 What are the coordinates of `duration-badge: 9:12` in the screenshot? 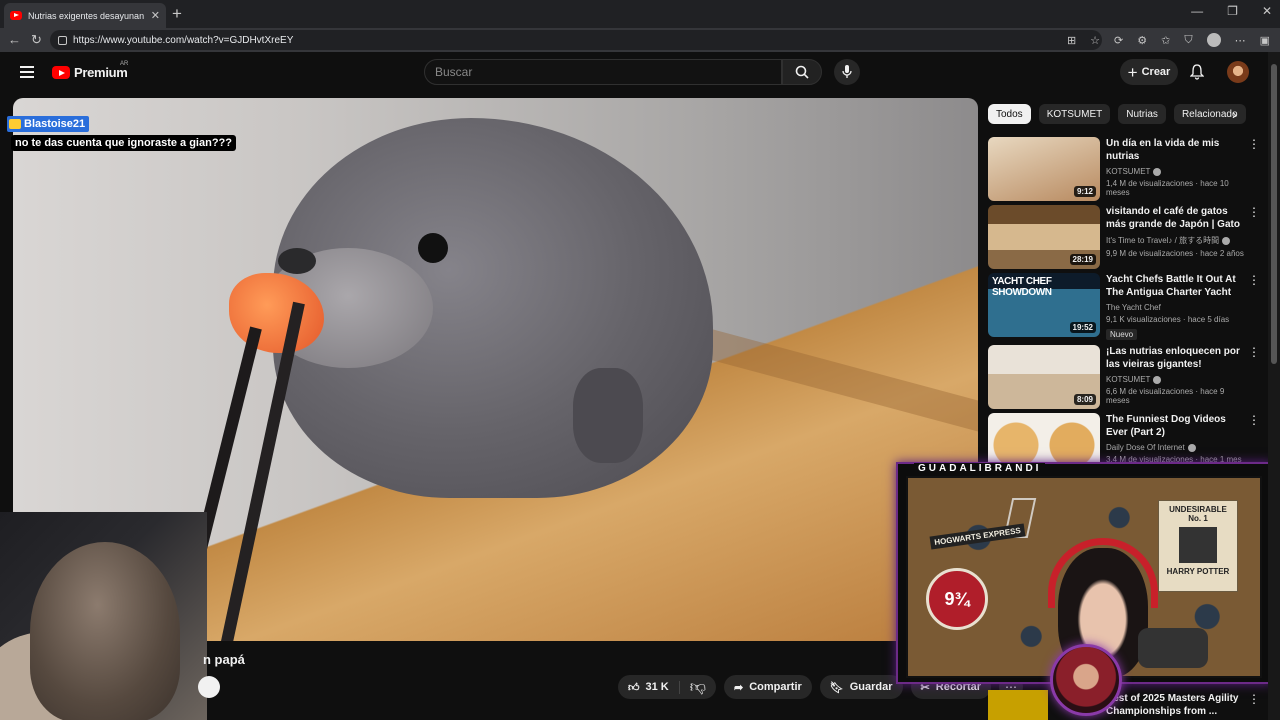 It's located at (1084, 191).